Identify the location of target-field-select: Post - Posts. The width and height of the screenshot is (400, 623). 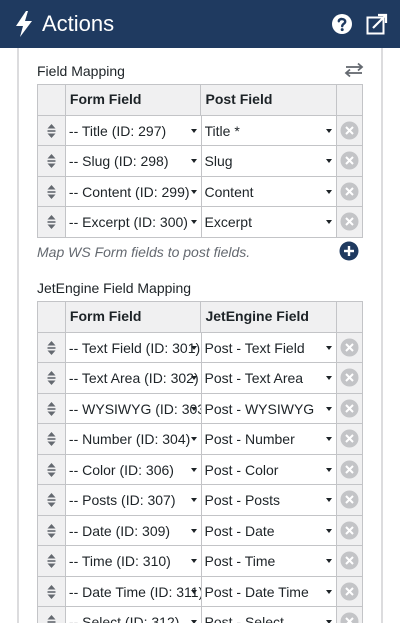
(269, 500).